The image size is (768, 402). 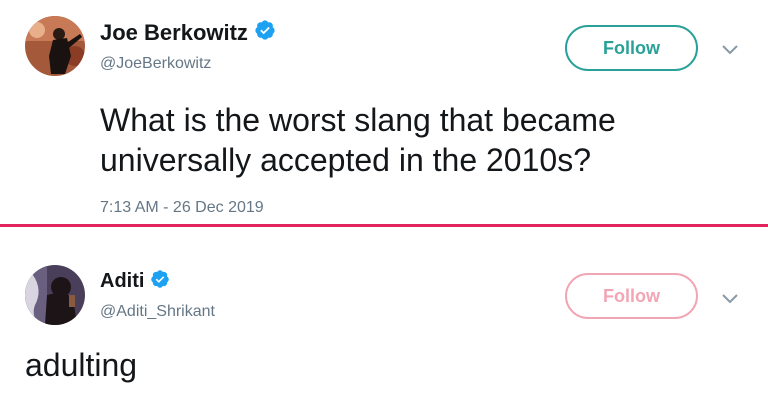 I want to click on tweet-text-line-1: What is the worst slang that became, so click(x=358, y=120).